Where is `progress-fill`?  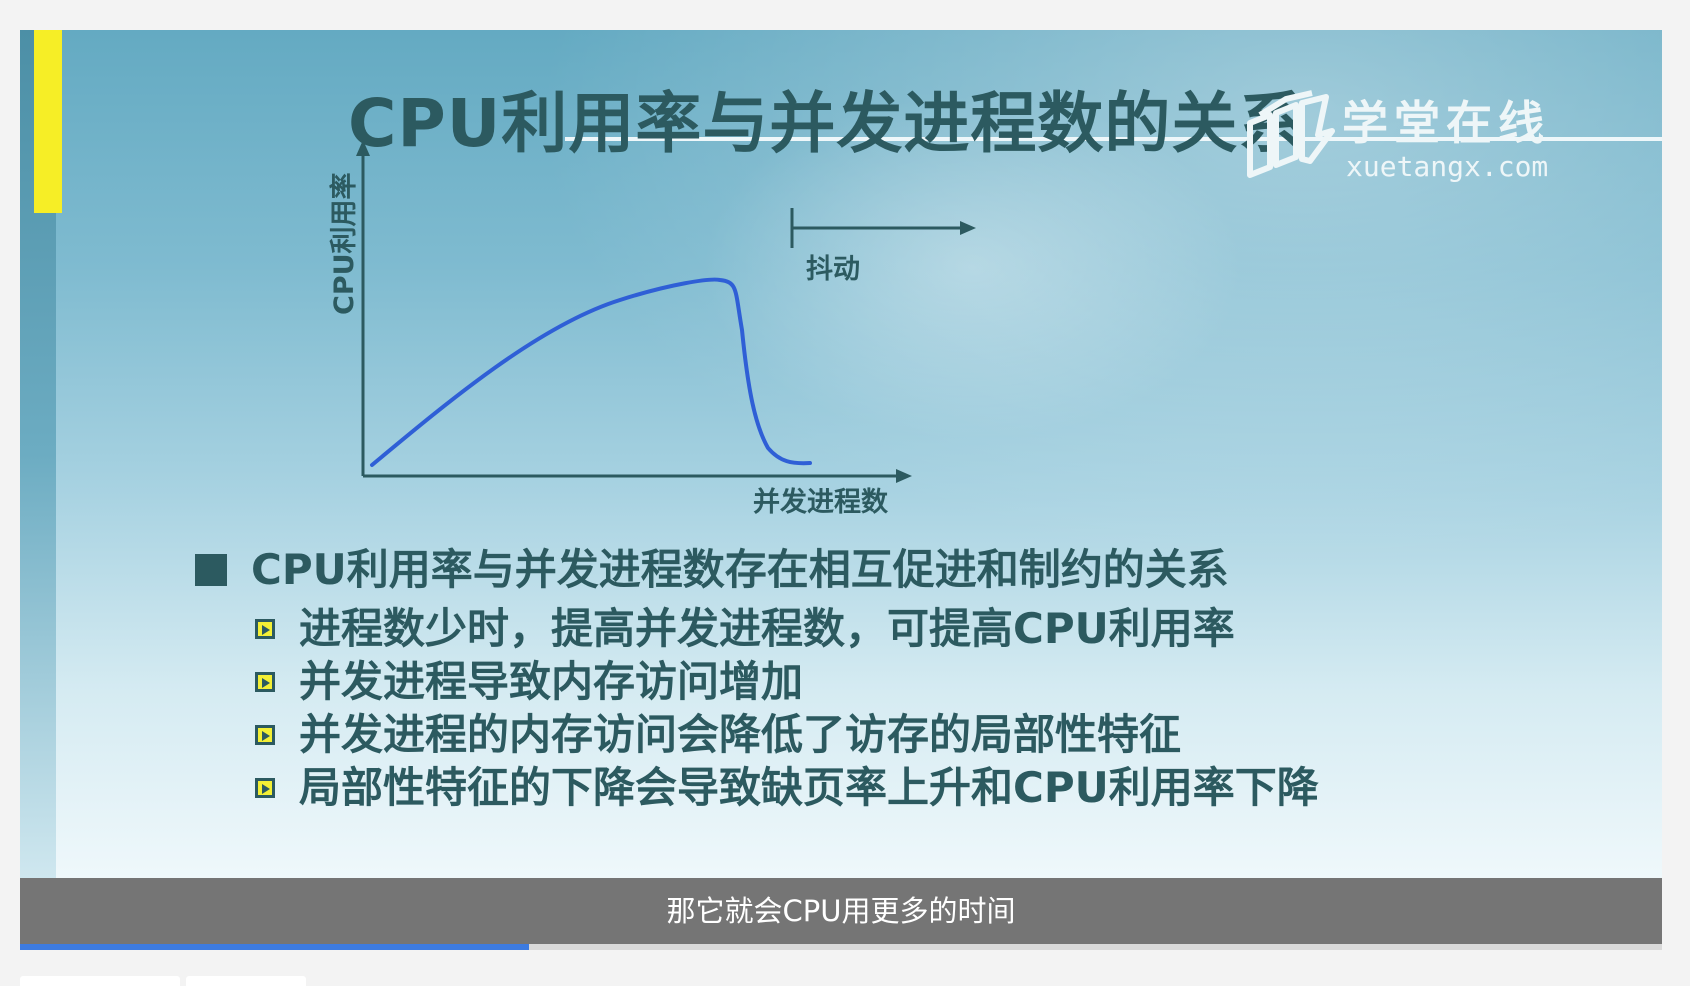 progress-fill is located at coordinates (275, 947).